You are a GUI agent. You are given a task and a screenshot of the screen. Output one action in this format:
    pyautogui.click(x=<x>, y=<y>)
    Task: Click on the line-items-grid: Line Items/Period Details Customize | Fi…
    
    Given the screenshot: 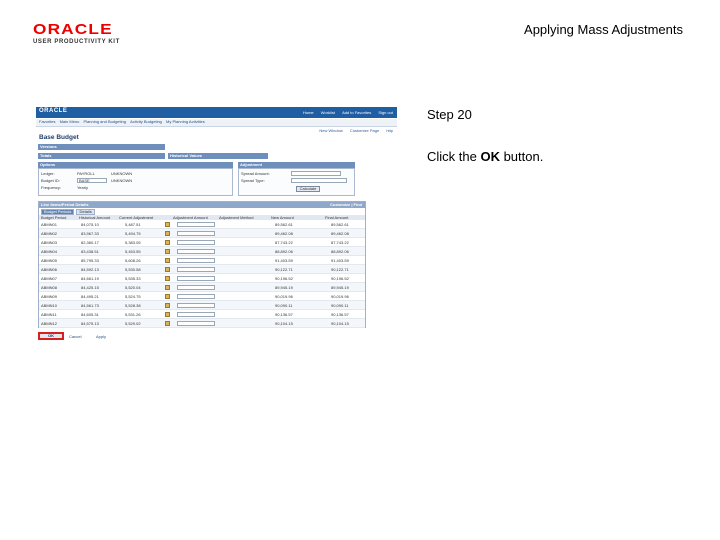 What is the action you would take?
    pyautogui.click(x=202, y=264)
    